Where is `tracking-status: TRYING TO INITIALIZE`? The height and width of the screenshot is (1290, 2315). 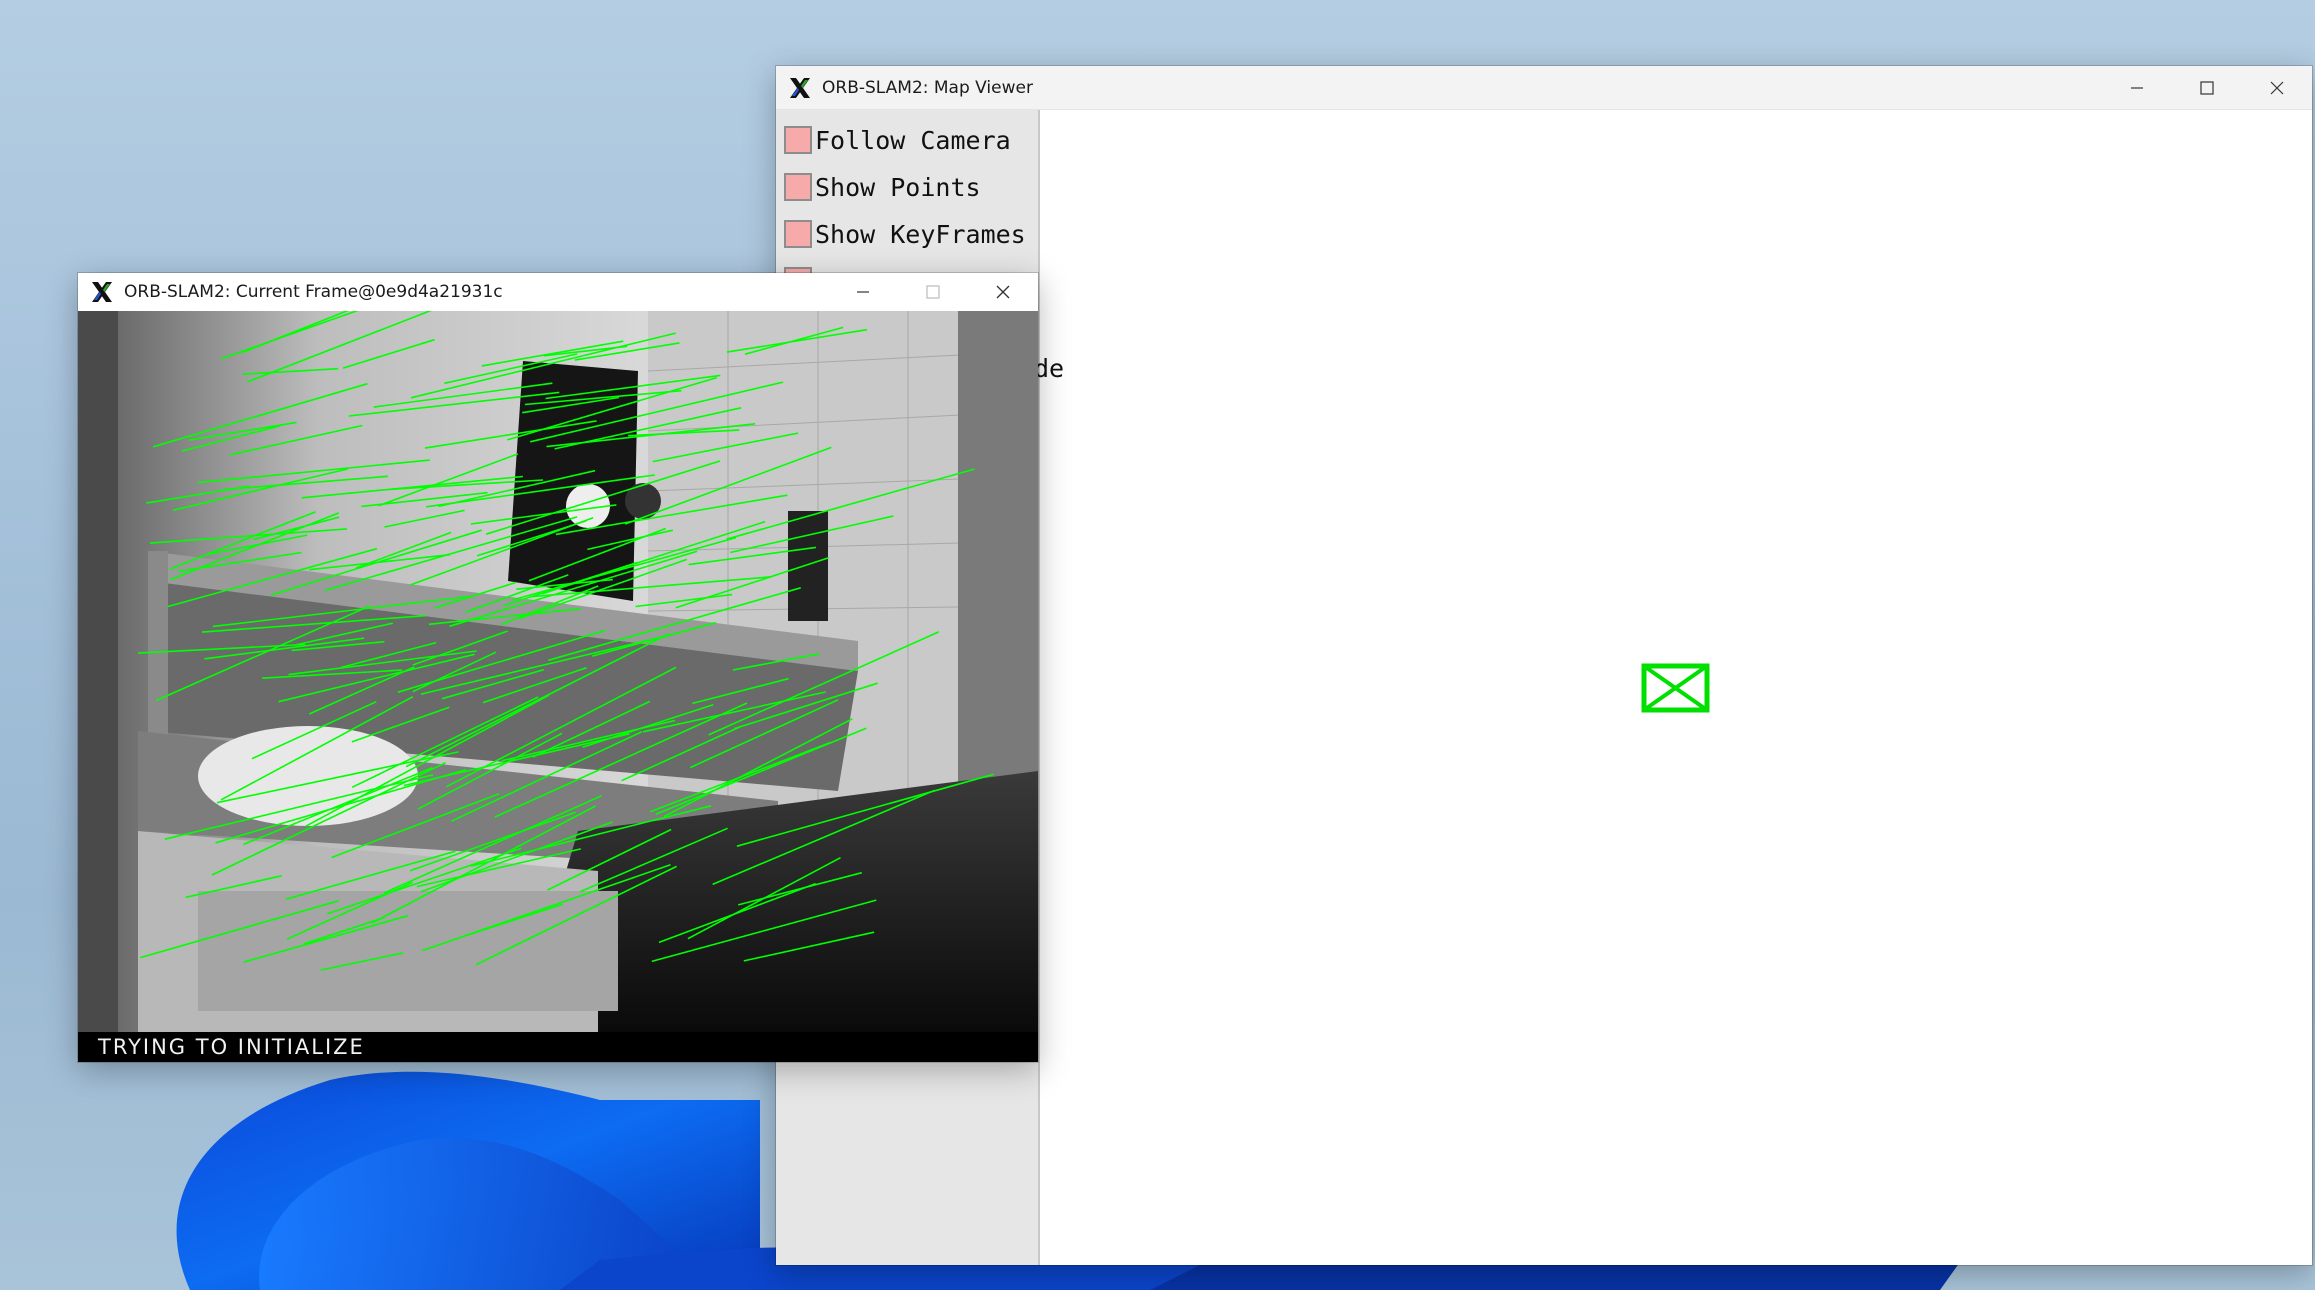 tracking-status: TRYING TO INITIALIZE is located at coordinates (231, 1047).